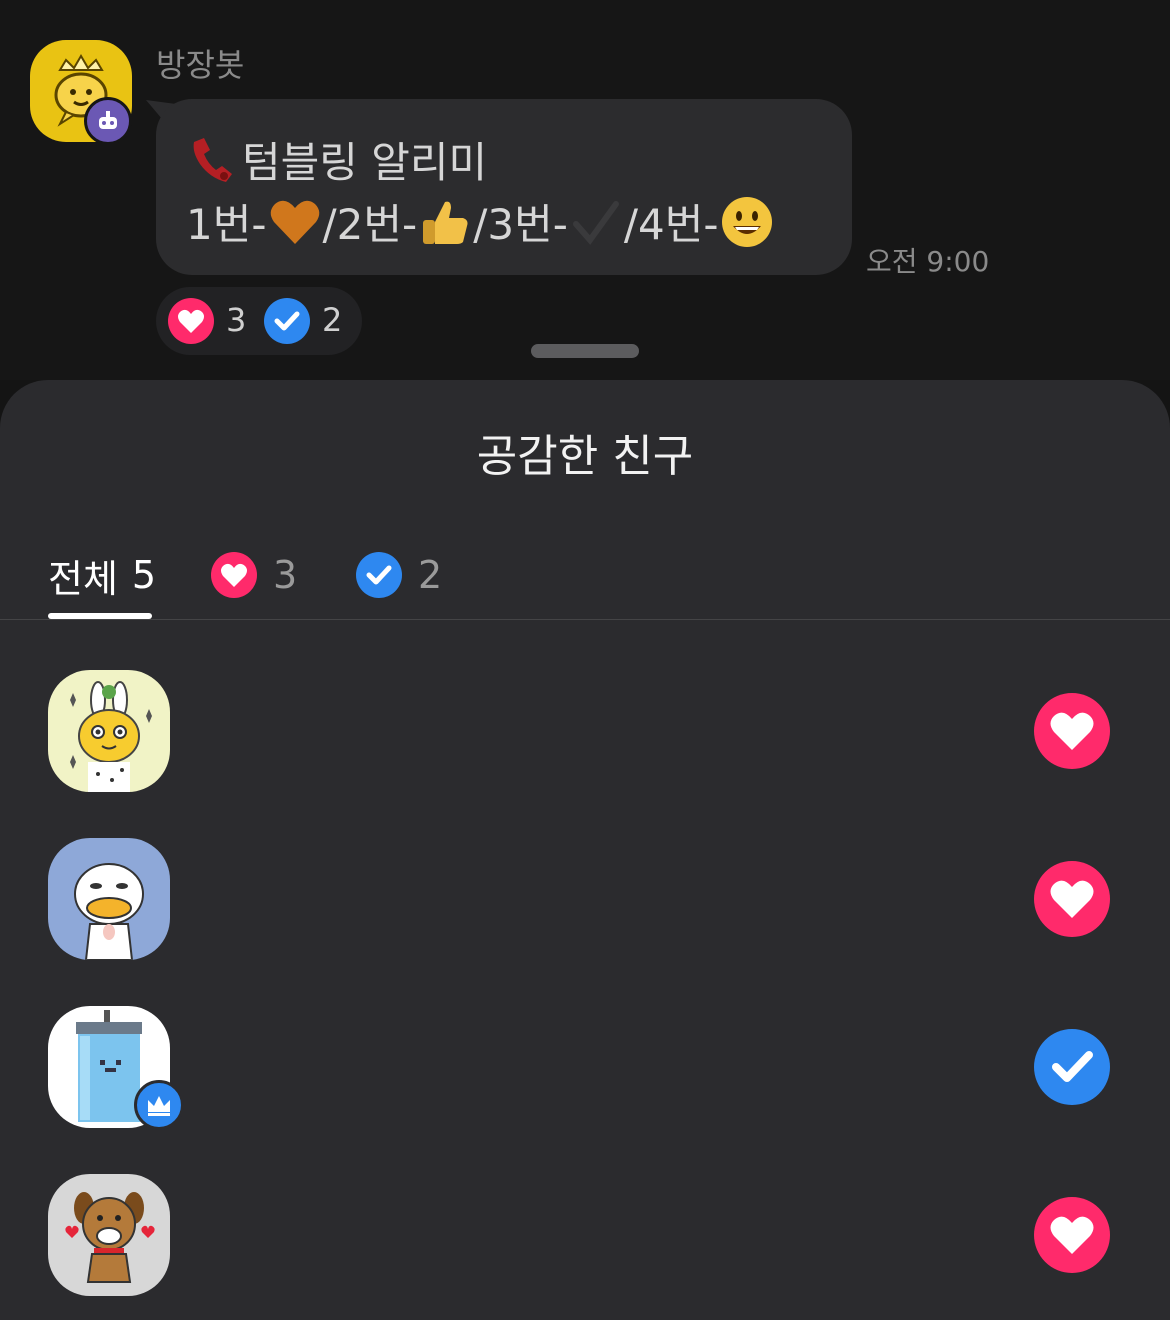 The height and width of the screenshot is (1320, 1170). What do you see at coordinates (109, 899) in the screenshot?
I see `duck-character-avatar` at bounding box center [109, 899].